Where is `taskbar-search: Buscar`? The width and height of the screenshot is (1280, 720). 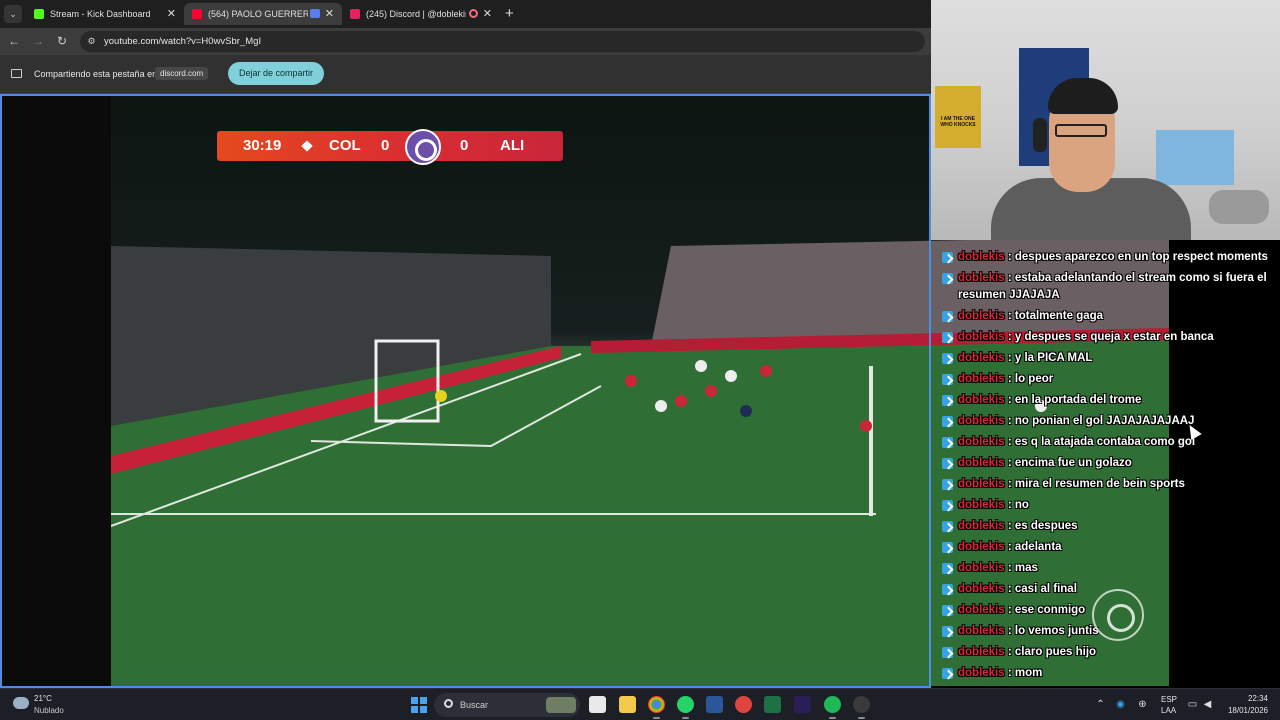
taskbar-search: Buscar is located at coordinates (507, 705).